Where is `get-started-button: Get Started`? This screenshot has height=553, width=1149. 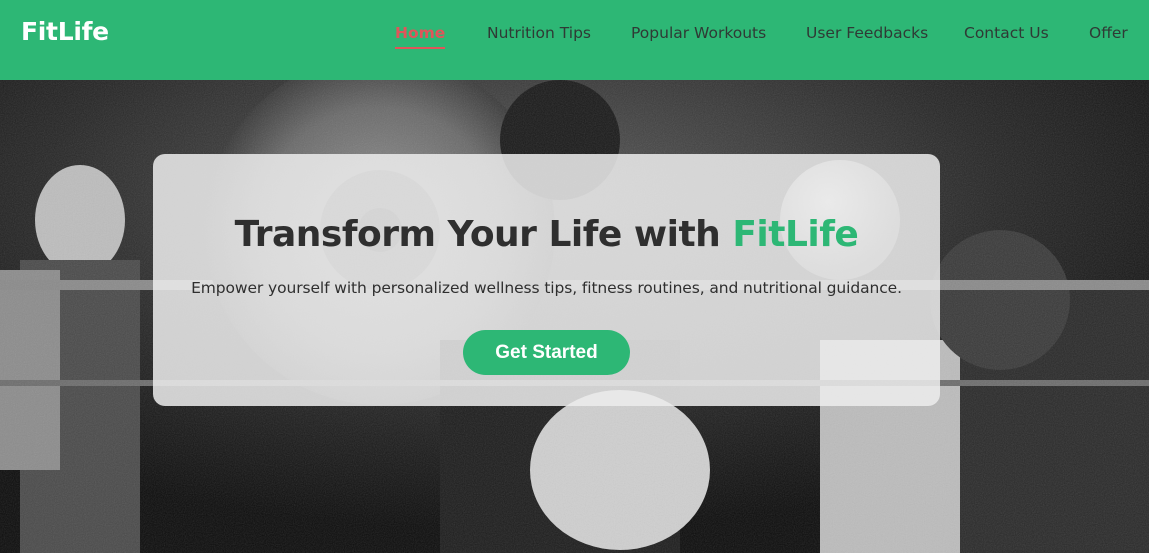 get-started-button: Get Started is located at coordinates (546, 352).